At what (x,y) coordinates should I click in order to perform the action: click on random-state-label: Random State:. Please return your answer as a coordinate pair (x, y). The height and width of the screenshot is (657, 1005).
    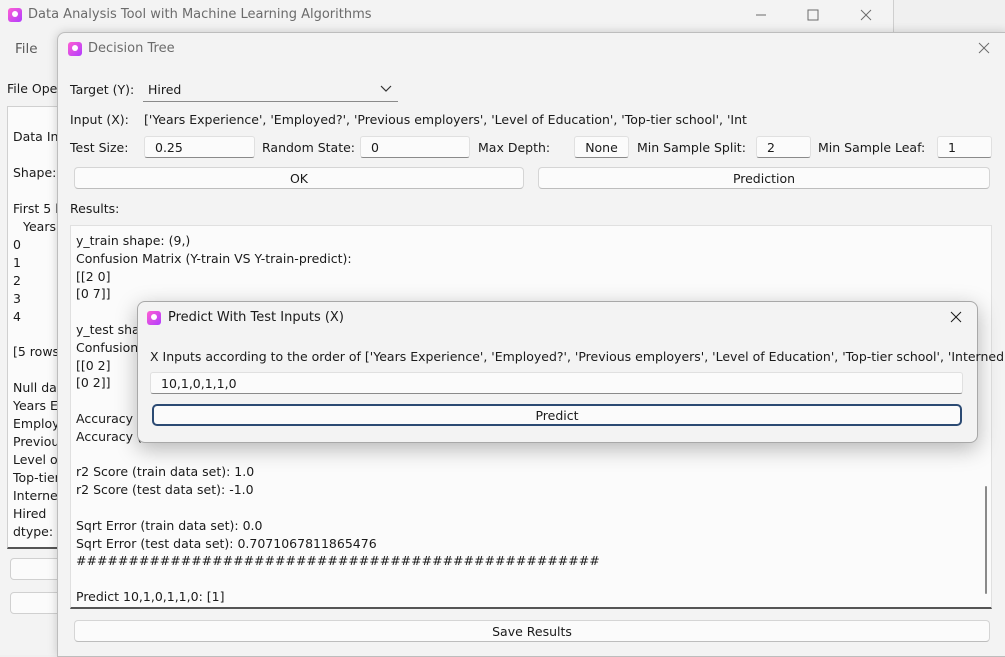
    Looking at the image, I should click on (309, 147).